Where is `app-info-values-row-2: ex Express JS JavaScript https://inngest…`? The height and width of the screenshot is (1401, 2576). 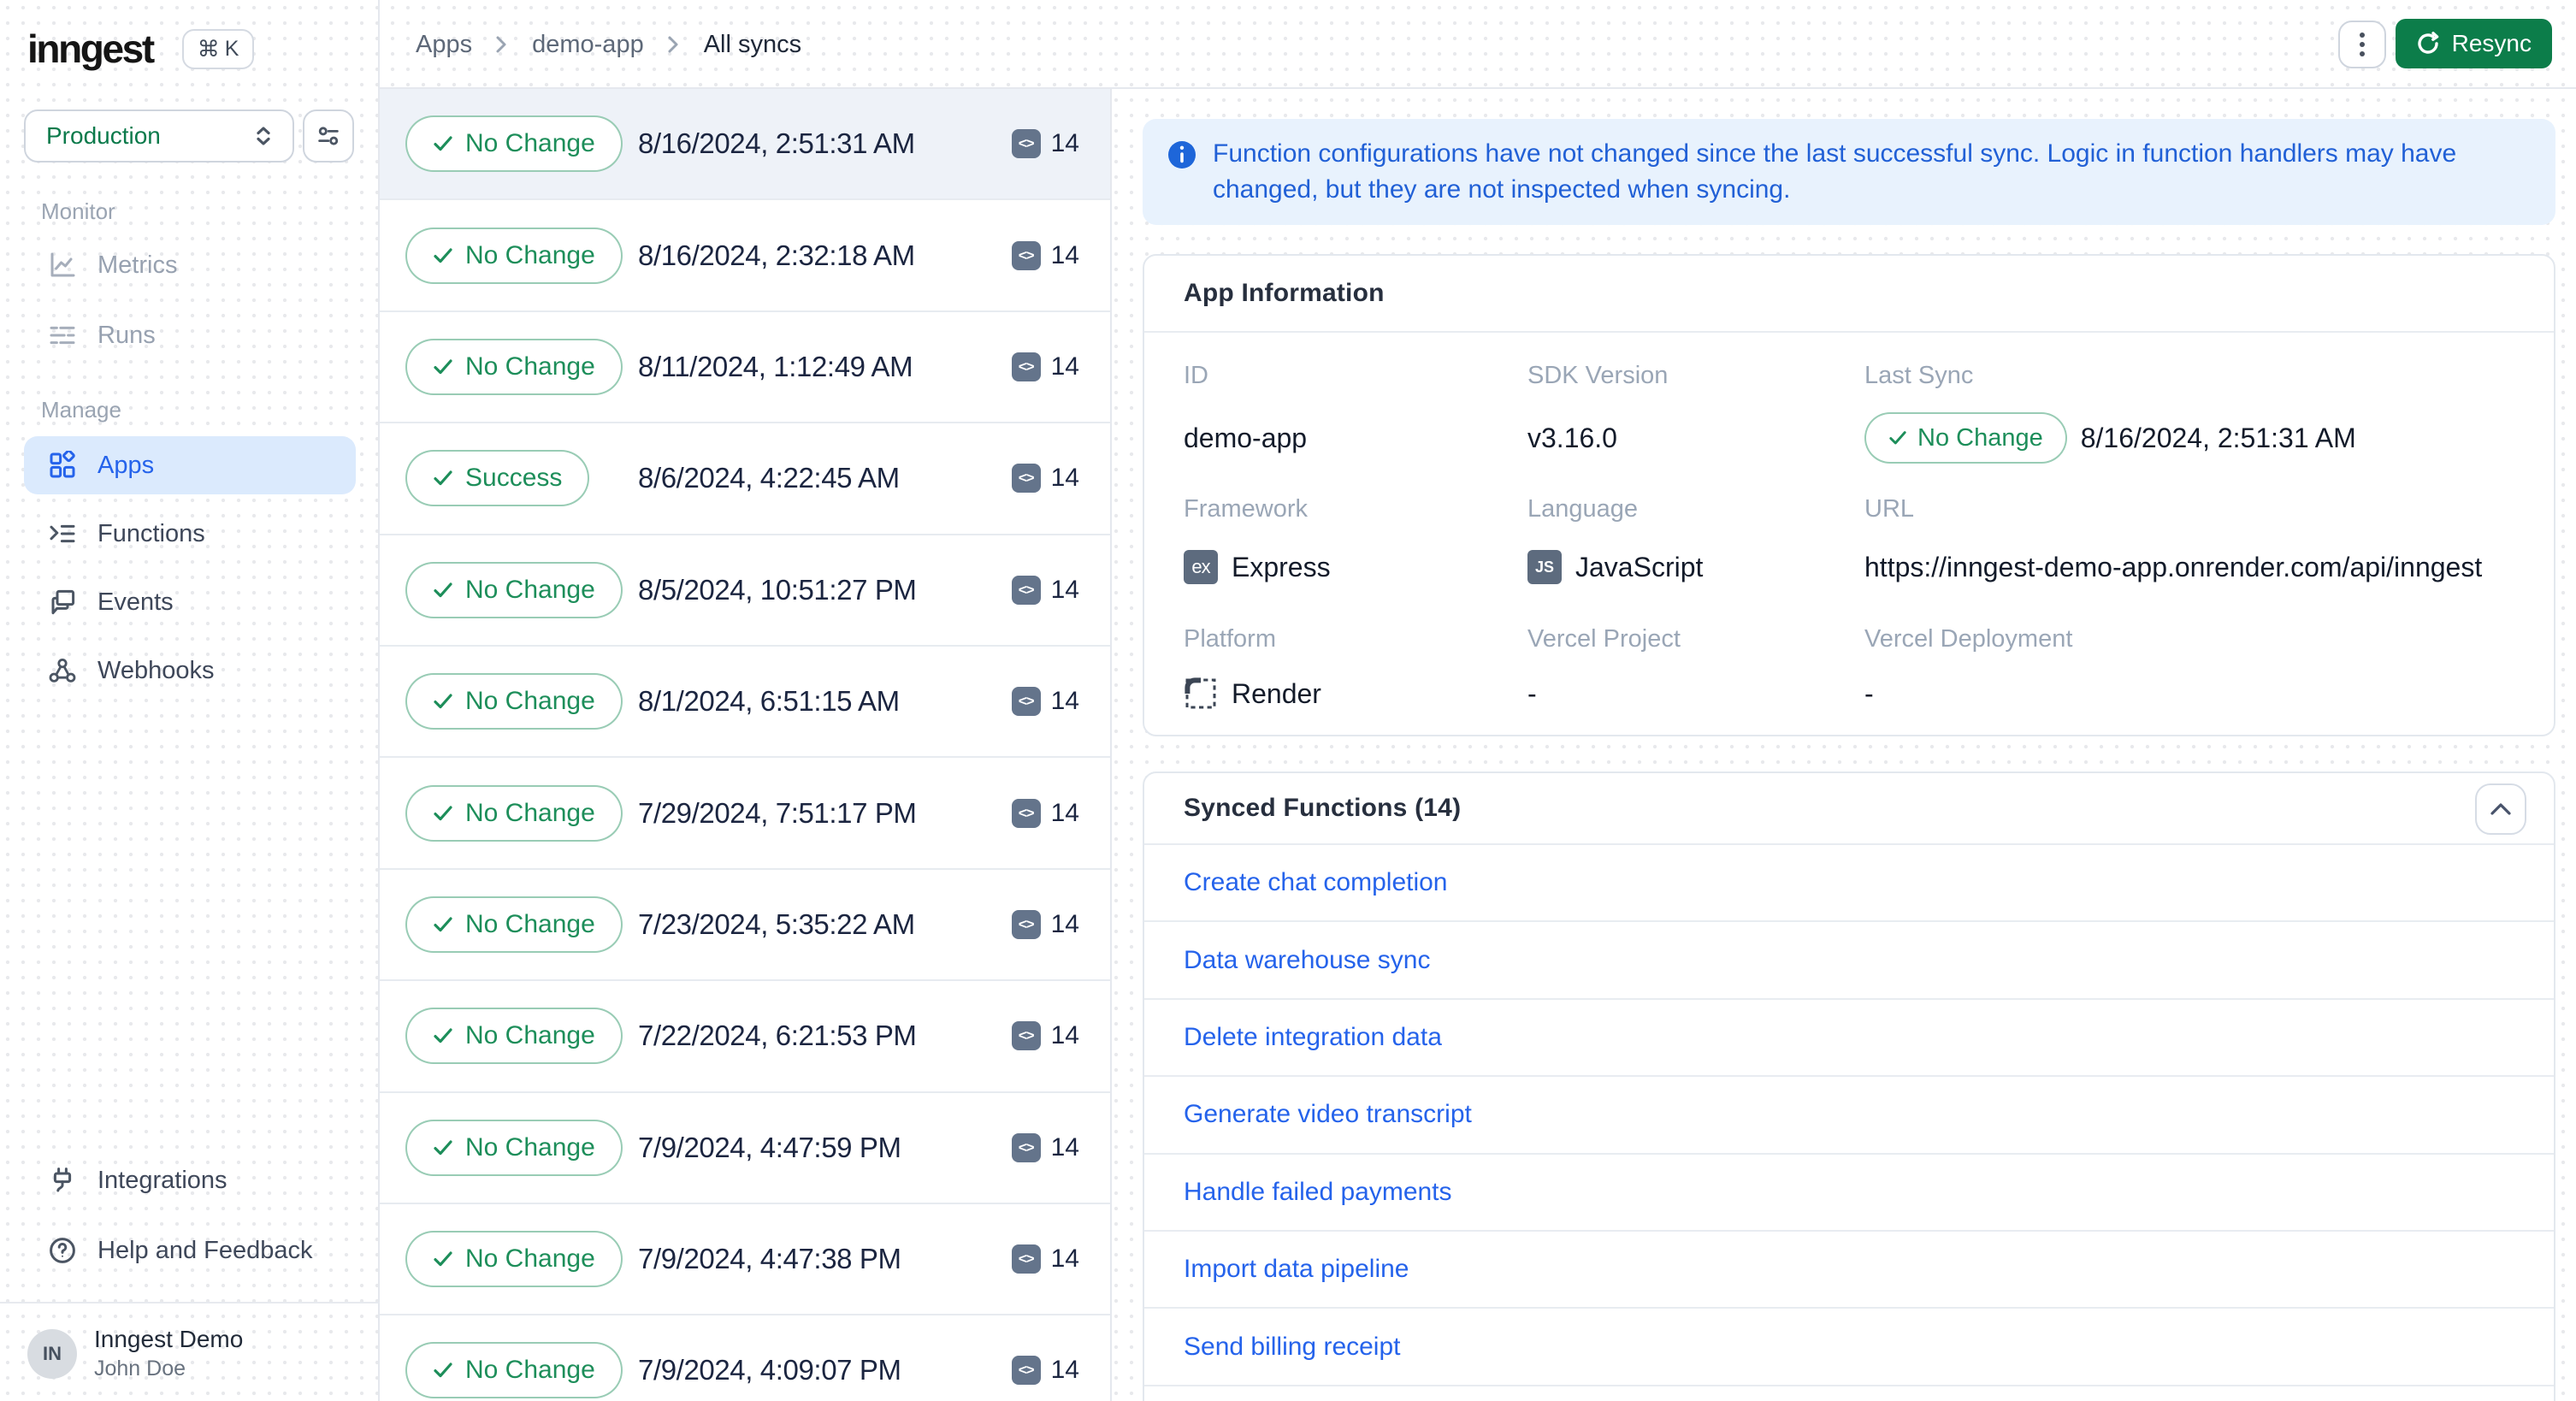
app-info-values-row-2: ex Express JS JavaScript https://inngest… is located at coordinates (1849, 567).